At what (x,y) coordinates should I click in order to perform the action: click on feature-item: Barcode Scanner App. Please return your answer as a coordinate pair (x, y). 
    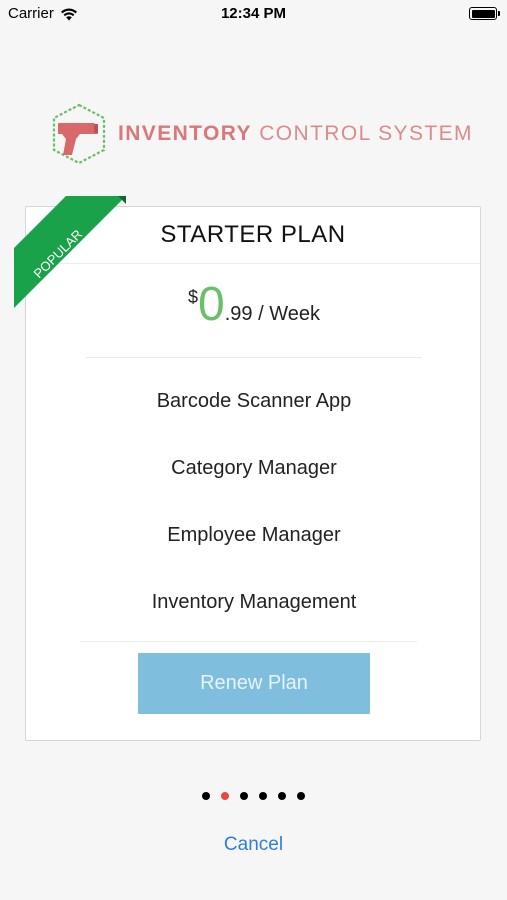
    Looking at the image, I should click on (254, 401).